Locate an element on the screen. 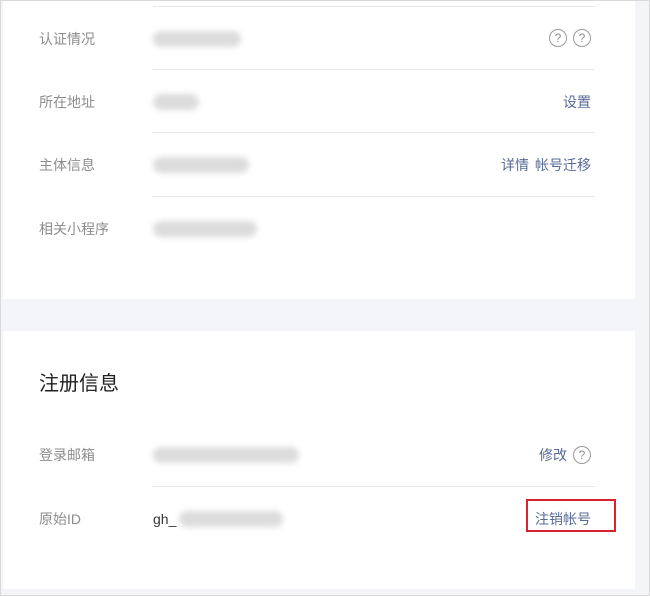  entity-info-actions: 详情 帐号迁移 is located at coordinates (546, 165).